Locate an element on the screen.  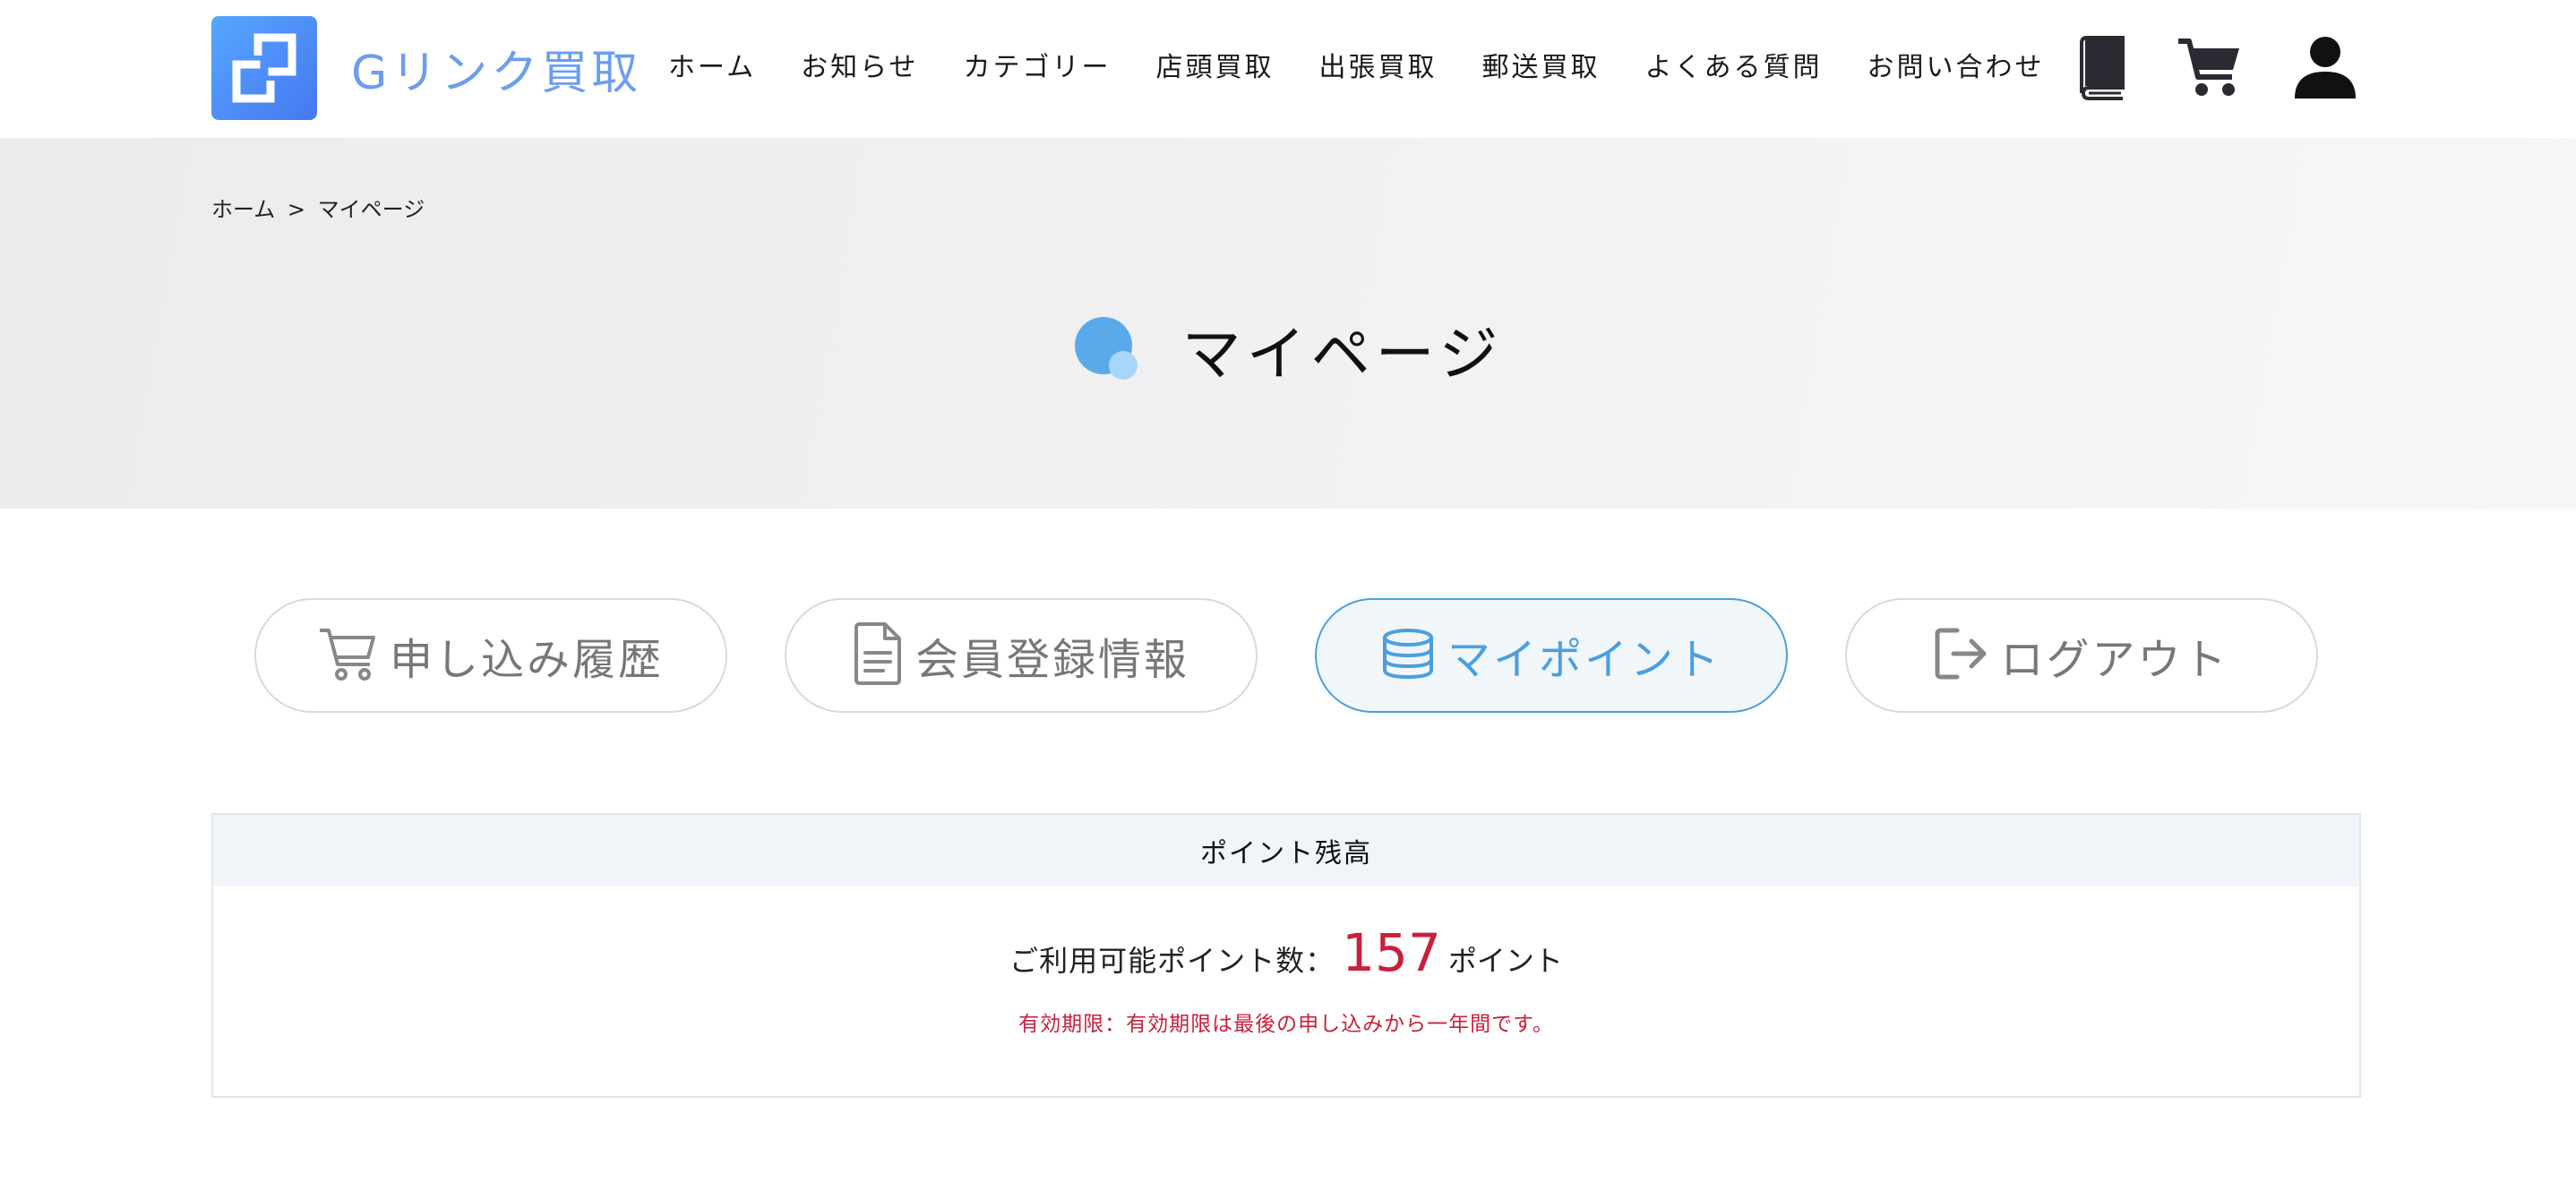
tab-label: マイポイント is located at coordinates (1584, 660).